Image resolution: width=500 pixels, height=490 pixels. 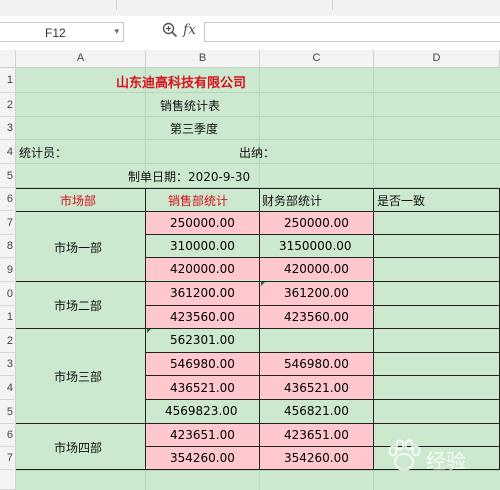 I want to click on finance-cell: 361200.00, so click(x=316, y=293).